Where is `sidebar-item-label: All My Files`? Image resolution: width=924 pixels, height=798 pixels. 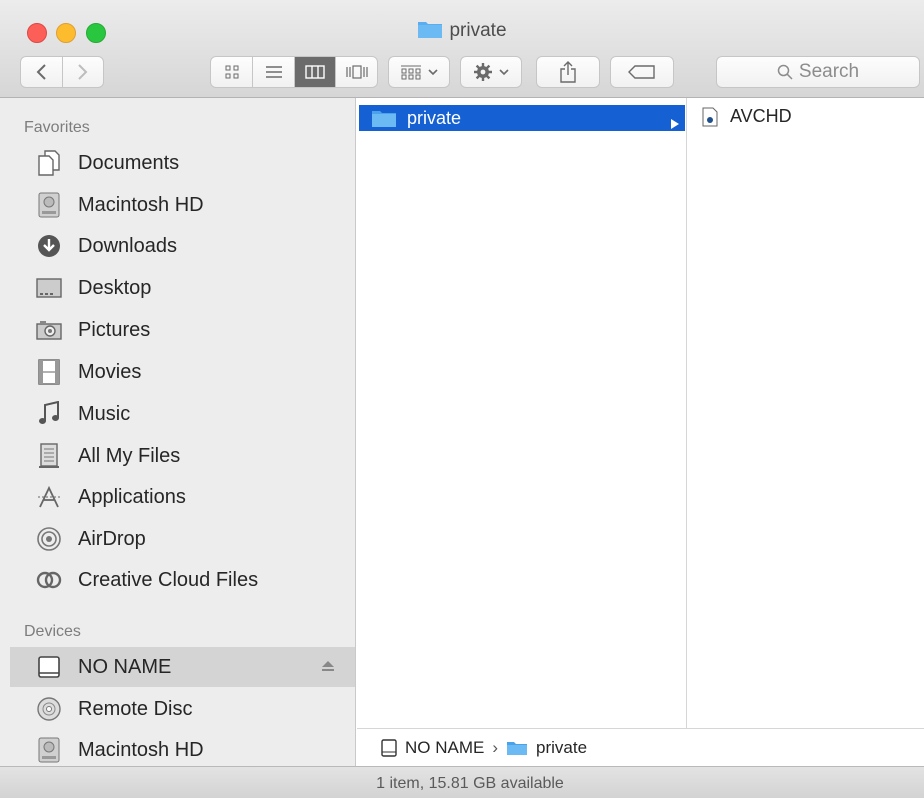 sidebar-item-label: All My Files is located at coordinates (129, 455).